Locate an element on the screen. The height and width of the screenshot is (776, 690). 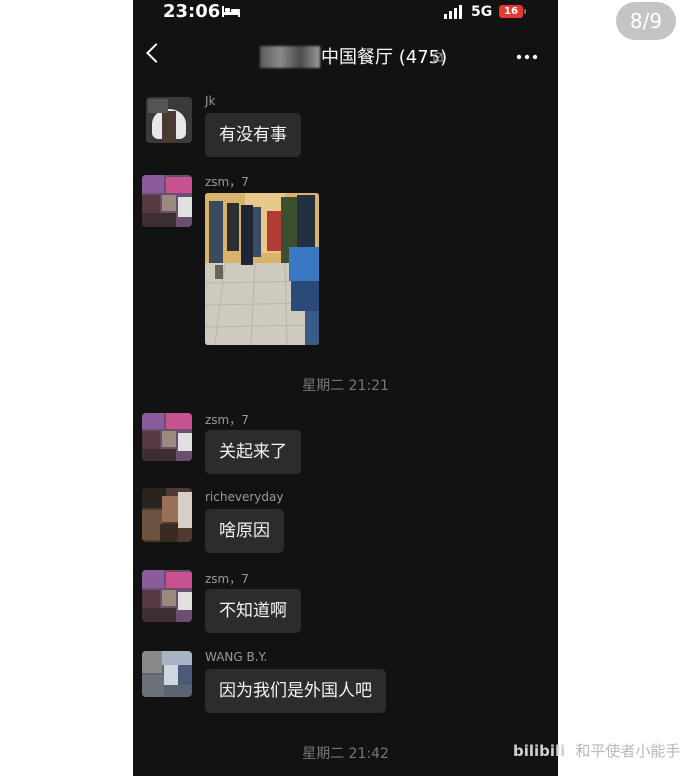
message-bubble: 关起来了 is located at coordinates (253, 452).